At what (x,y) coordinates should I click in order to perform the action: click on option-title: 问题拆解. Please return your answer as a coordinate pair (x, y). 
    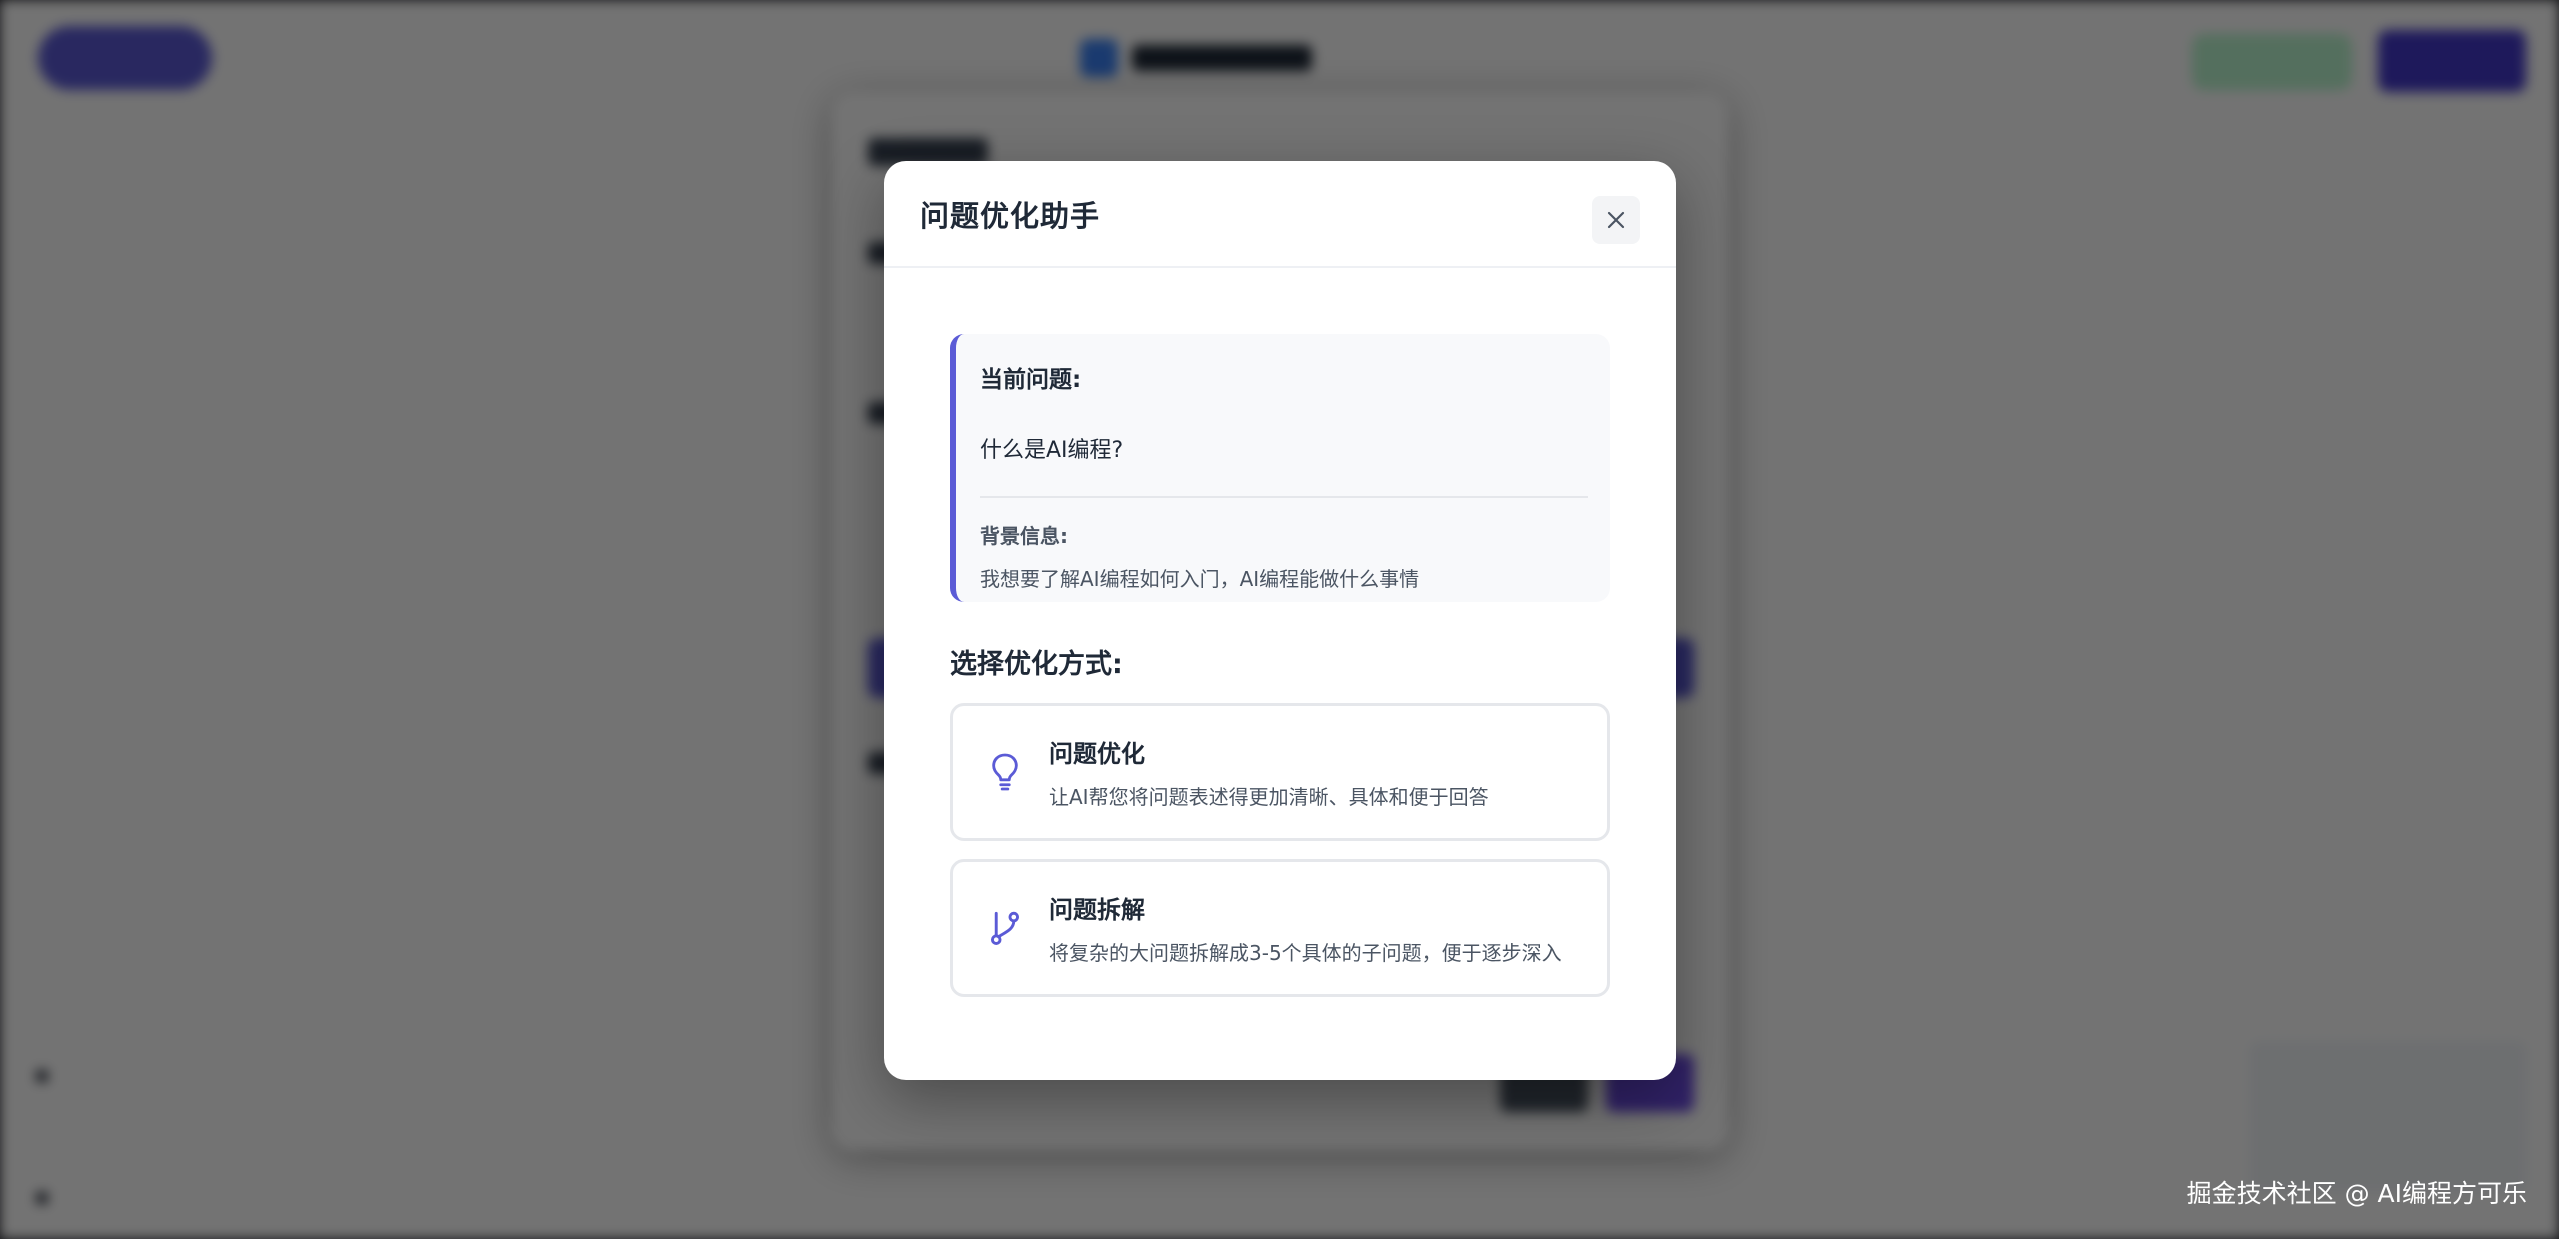
    Looking at the image, I should click on (1097, 910).